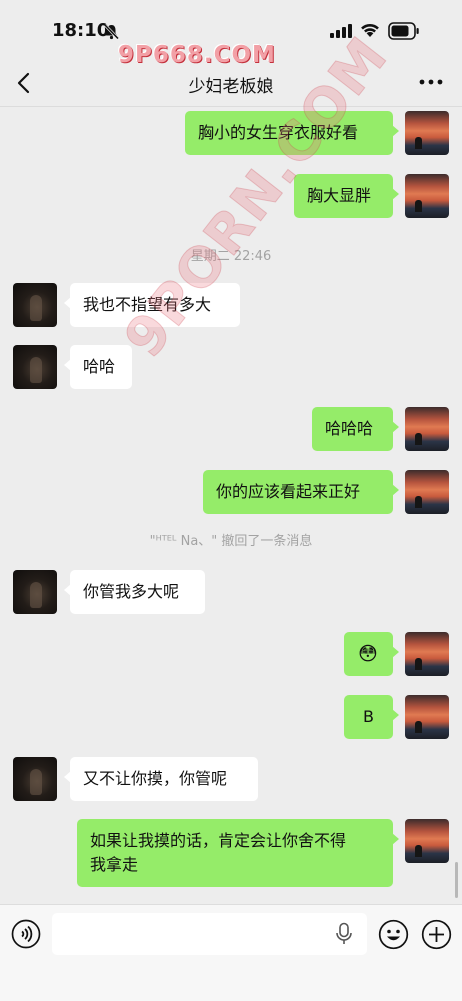  Describe the element at coordinates (81, 30) in the screenshot. I see `status-time: 18:10` at that location.